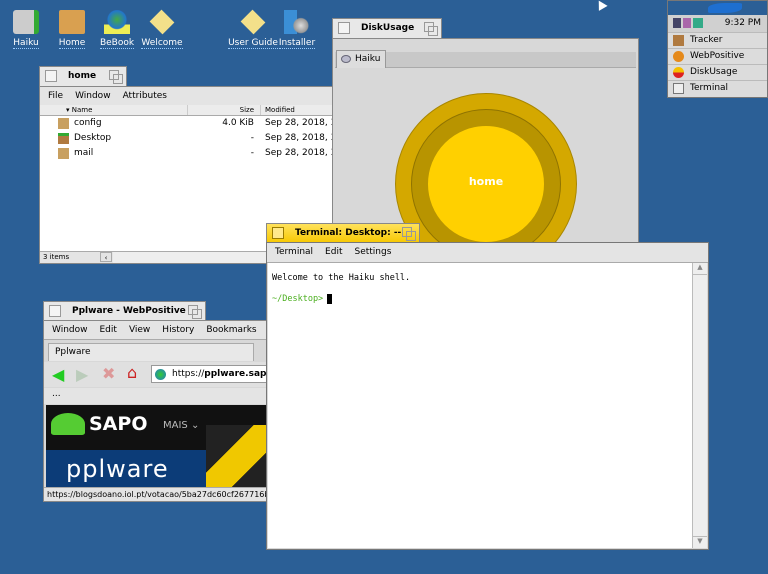 This screenshot has height=574, width=768. Describe the element at coordinates (294, 252) in the screenshot. I see `menu-terminal: Terminal` at that location.